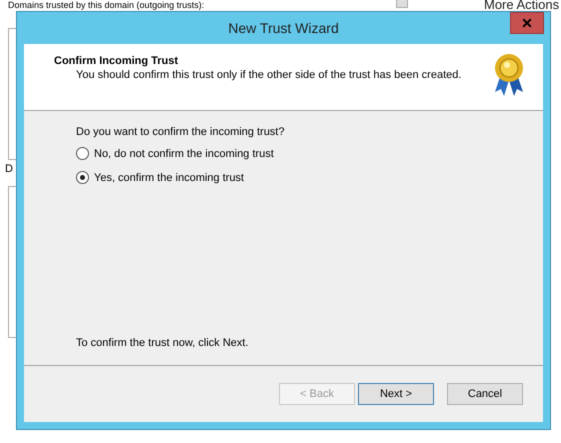 Image resolution: width=561 pixels, height=443 pixels. I want to click on radio-option: Yes, confirm the incoming trust, so click(160, 177).